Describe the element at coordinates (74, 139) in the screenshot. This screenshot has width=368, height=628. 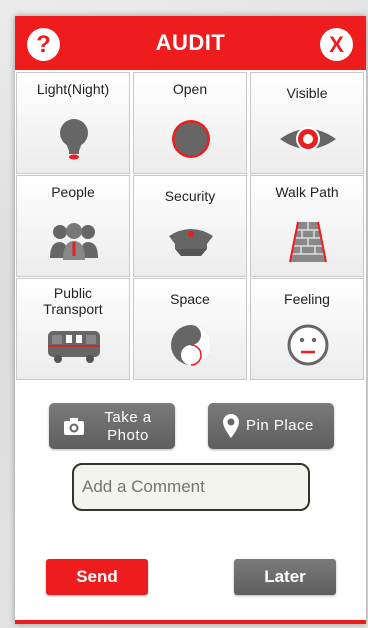
I see `lightbulb-icon` at that location.